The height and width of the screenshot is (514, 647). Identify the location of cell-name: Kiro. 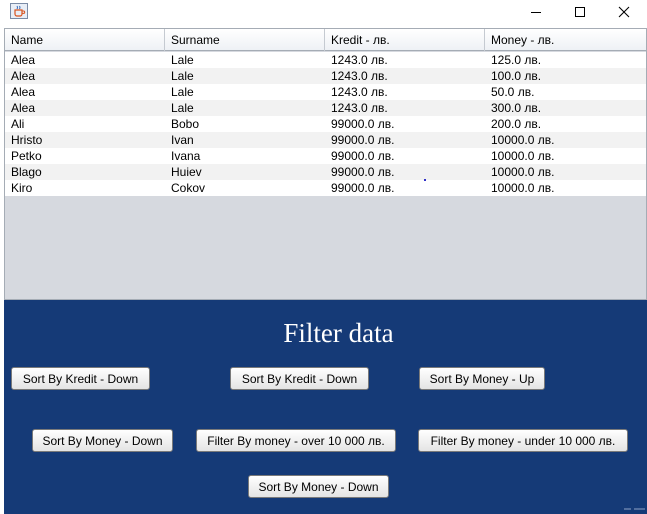
(22, 188).